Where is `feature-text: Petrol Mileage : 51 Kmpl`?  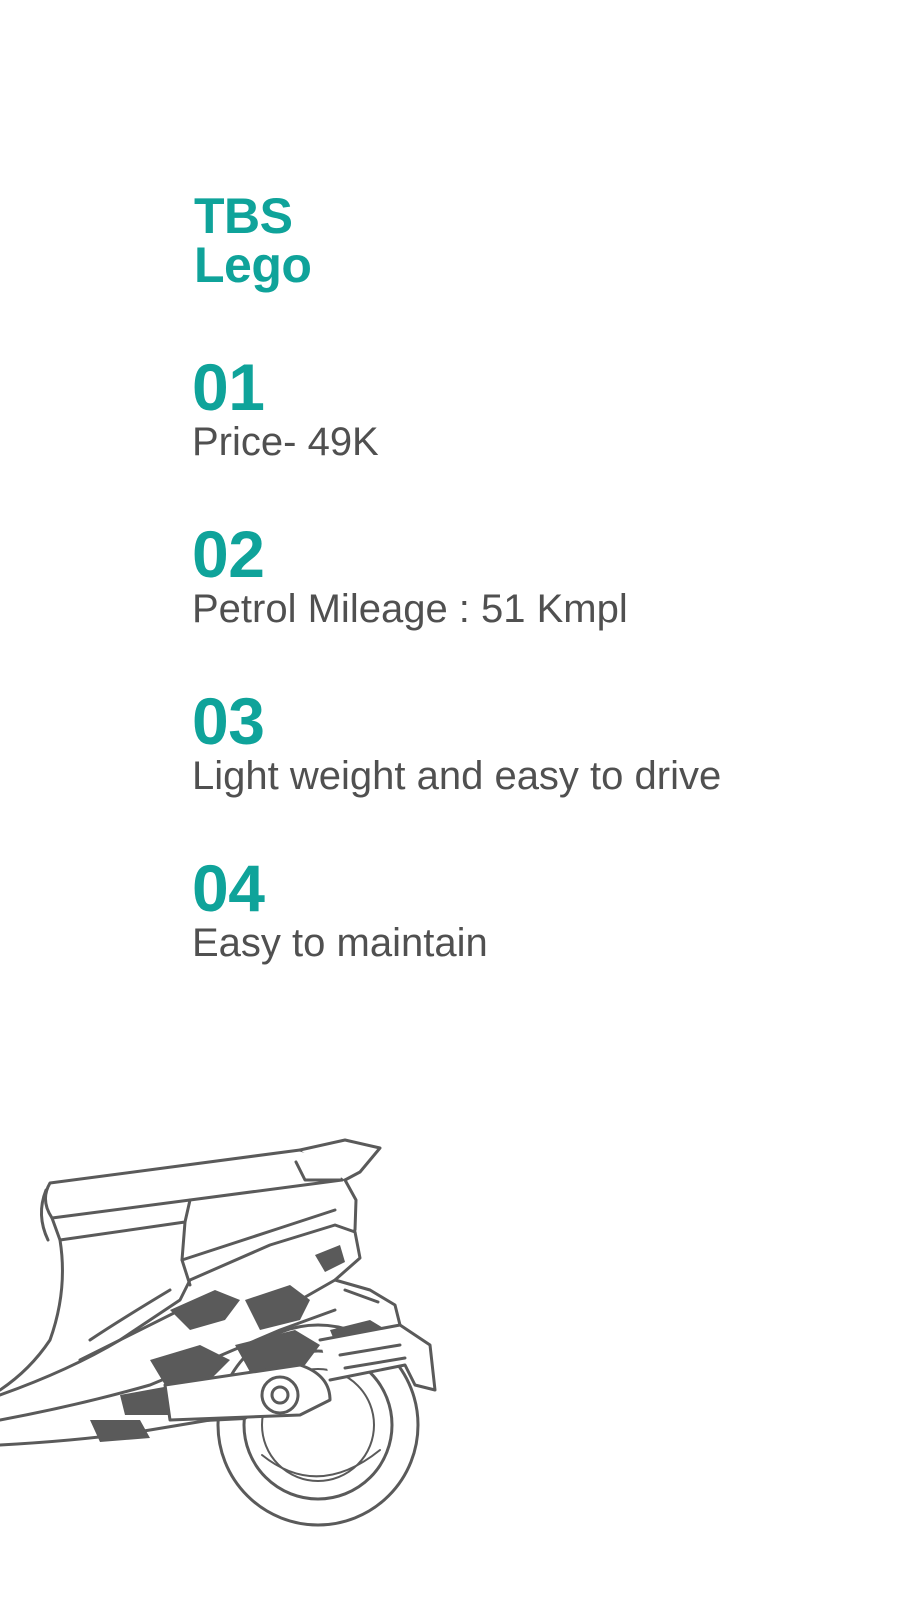
feature-text: Petrol Mileage : 51 Kmpl is located at coordinates (410, 609).